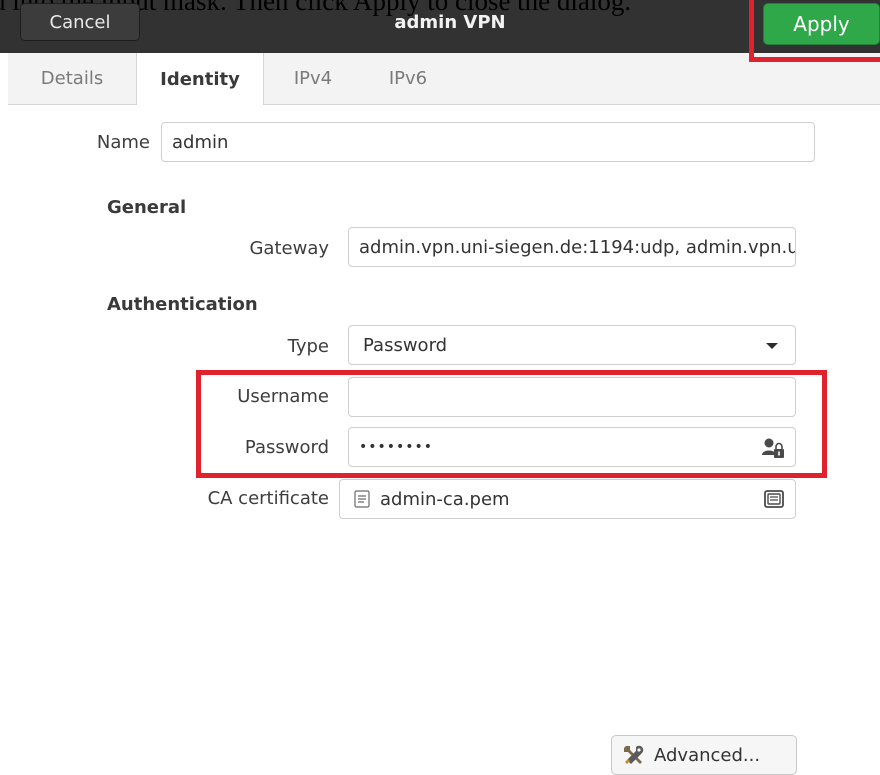  Describe the element at coordinates (200, 79) in the screenshot. I see `tab-identity: Identity` at that location.